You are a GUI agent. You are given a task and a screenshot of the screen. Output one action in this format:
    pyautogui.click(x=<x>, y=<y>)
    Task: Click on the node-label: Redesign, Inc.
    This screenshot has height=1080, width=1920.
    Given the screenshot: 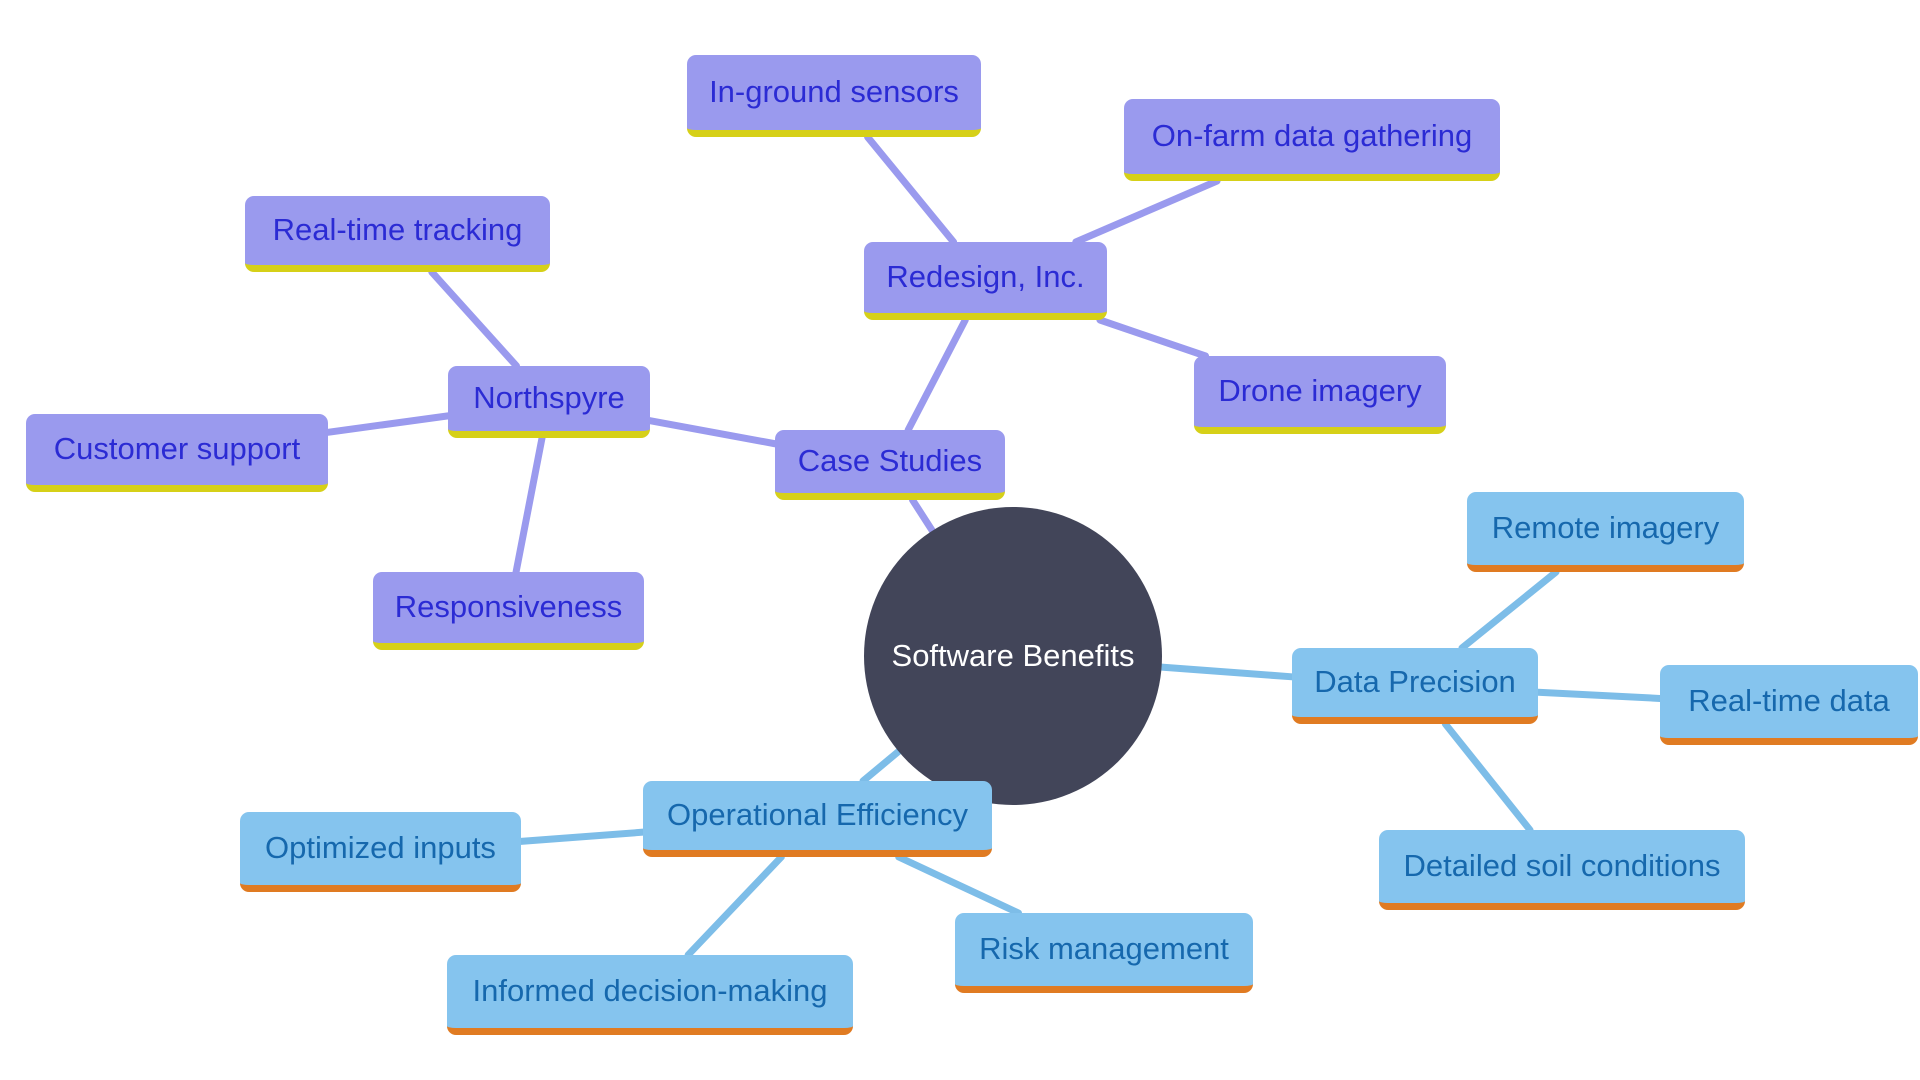 What is the action you would take?
    pyautogui.click(x=985, y=277)
    